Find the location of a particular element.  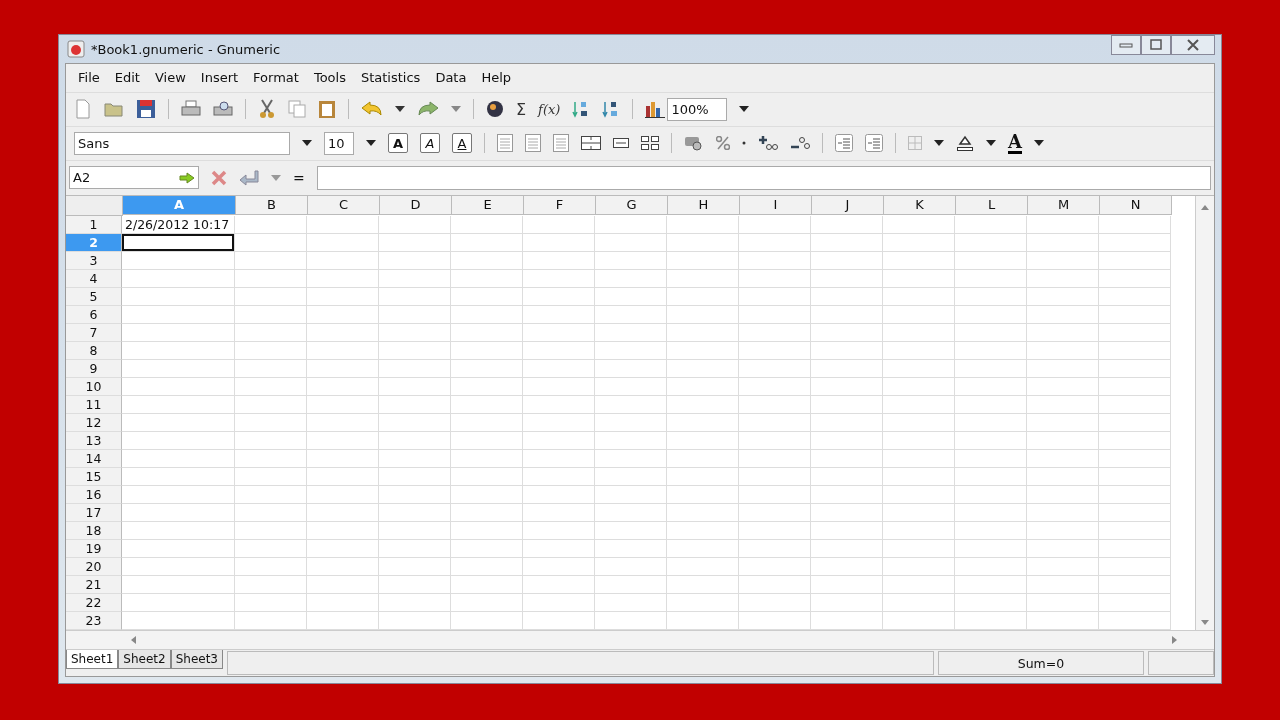

cell-reference-field: A2 is located at coordinates (134, 178).